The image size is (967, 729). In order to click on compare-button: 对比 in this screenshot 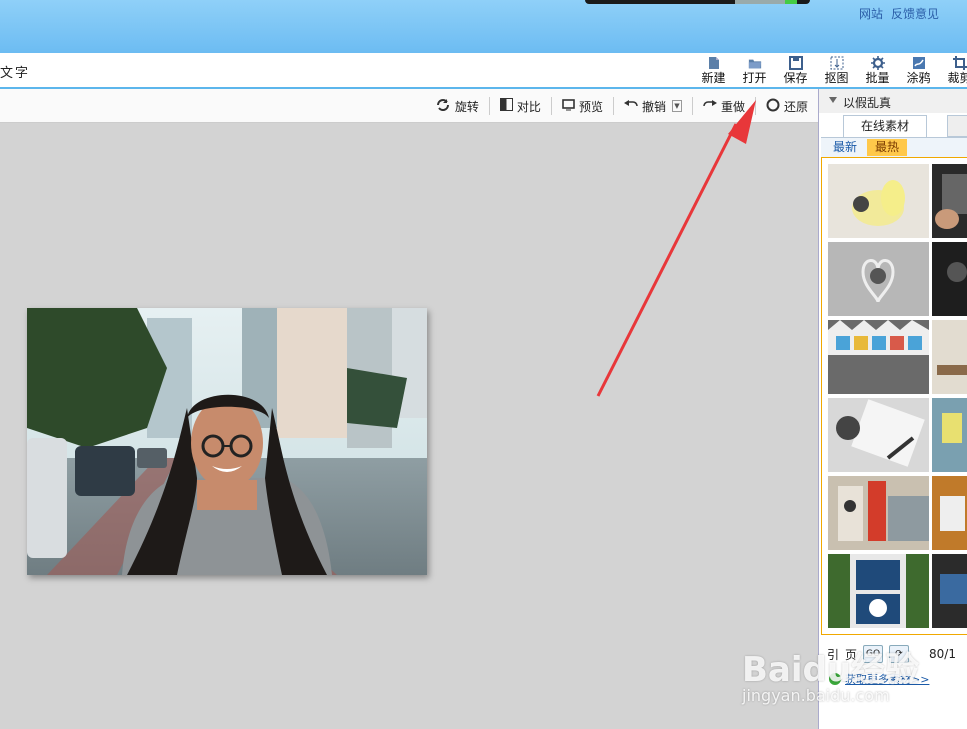, I will do `click(521, 106)`.